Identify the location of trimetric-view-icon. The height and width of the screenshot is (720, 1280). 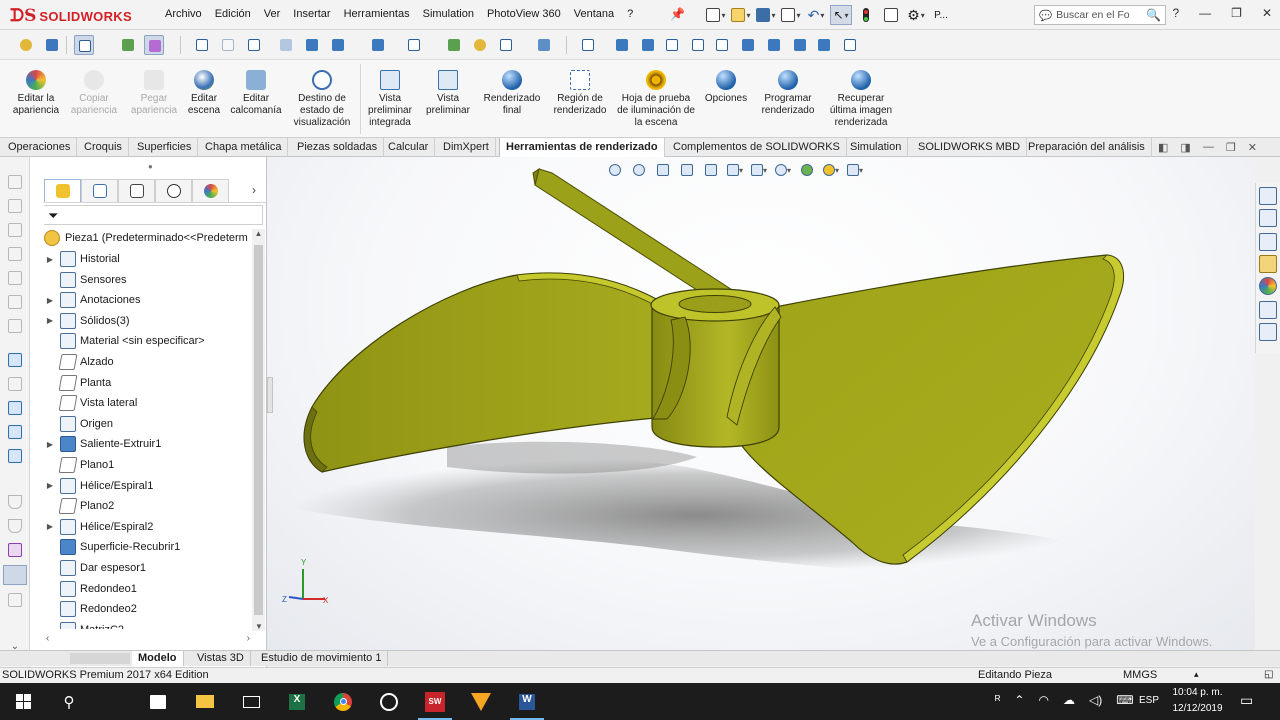
(800, 45).